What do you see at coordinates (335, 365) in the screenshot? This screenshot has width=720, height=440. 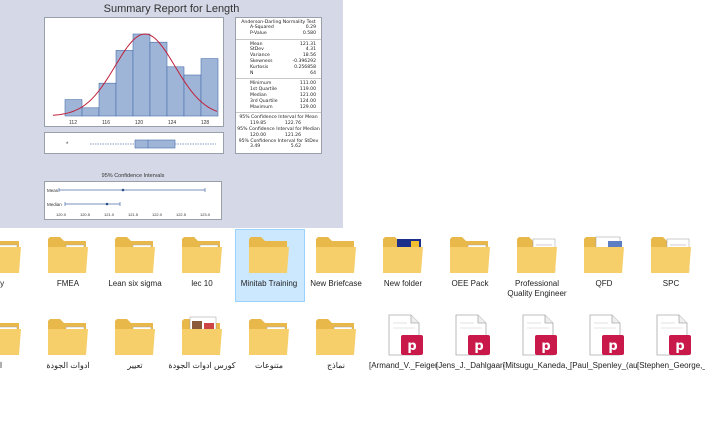 I see `file-label: نماذج` at bounding box center [335, 365].